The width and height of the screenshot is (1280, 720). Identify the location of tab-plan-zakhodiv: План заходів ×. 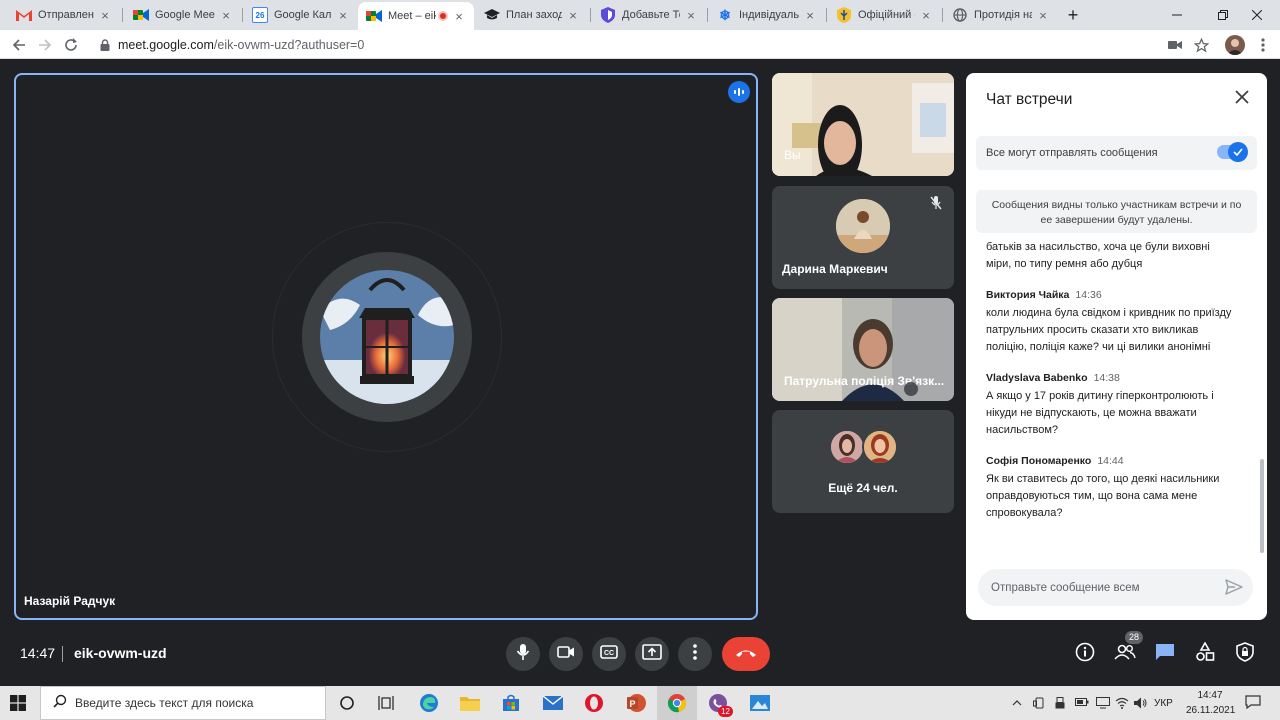
(532, 15).